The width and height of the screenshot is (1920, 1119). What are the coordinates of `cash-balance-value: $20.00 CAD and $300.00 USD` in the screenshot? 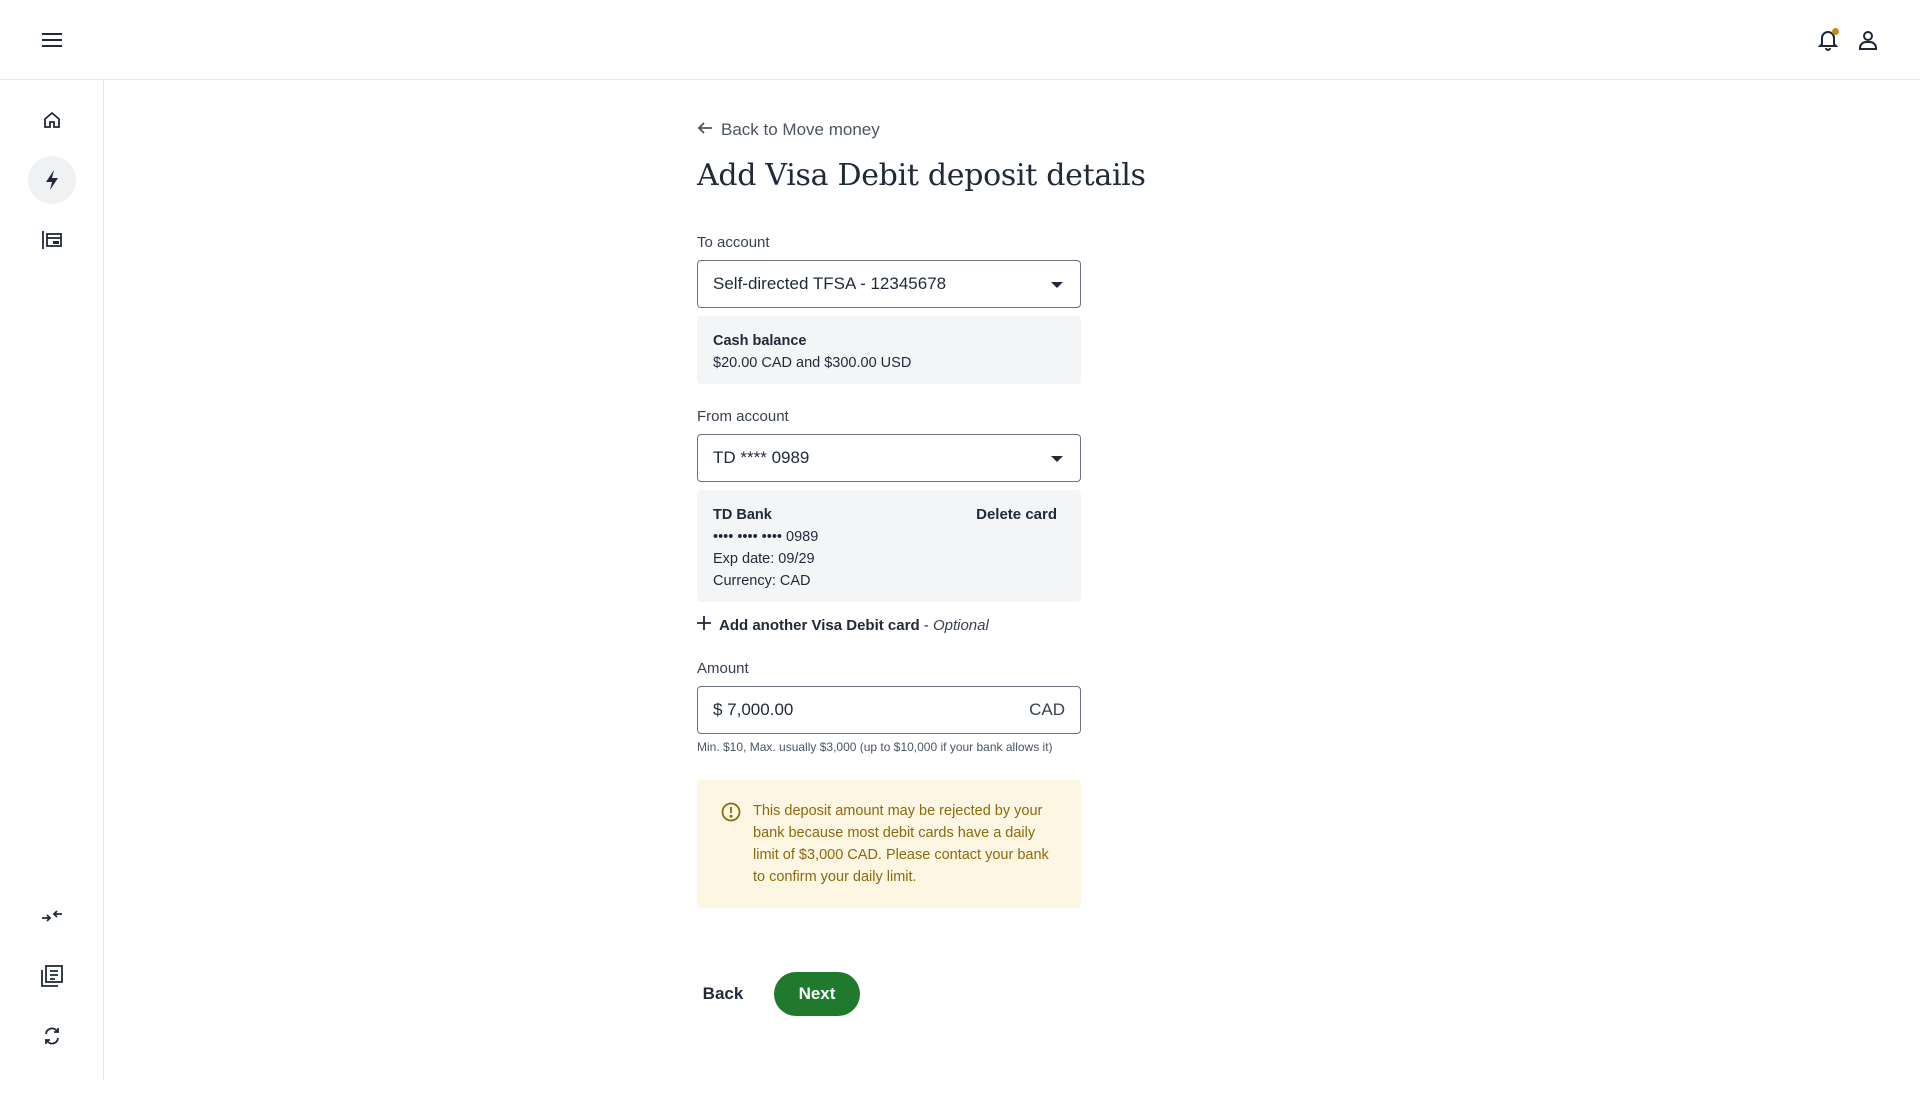 It's located at (812, 363).